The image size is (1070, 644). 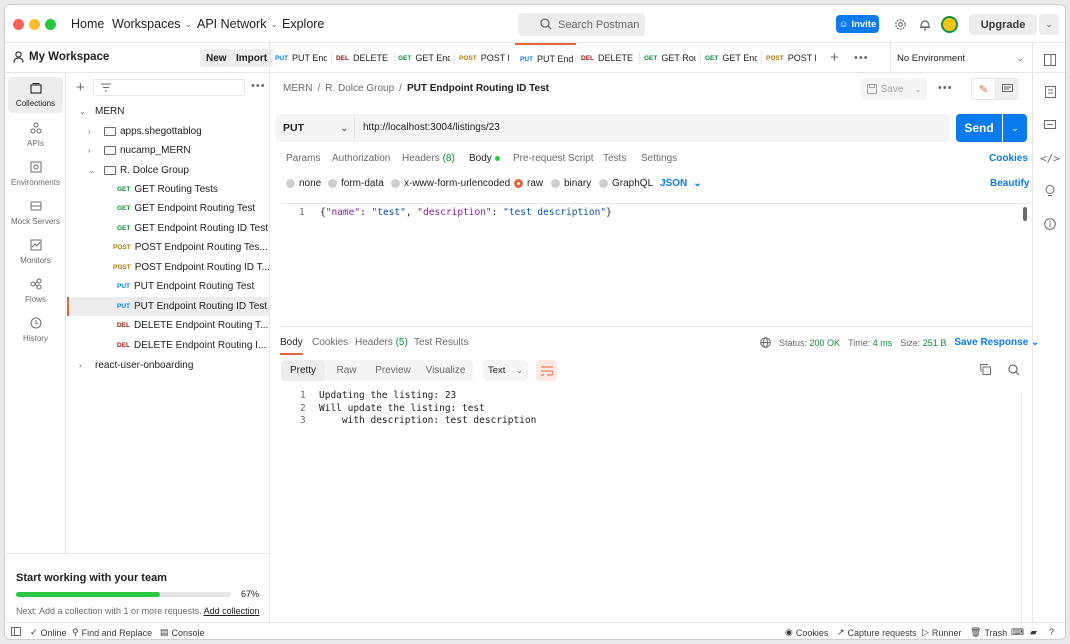 What do you see at coordinates (857, 24) in the screenshot?
I see `invite-button: ☺ Invite` at bounding box center [857, 24].